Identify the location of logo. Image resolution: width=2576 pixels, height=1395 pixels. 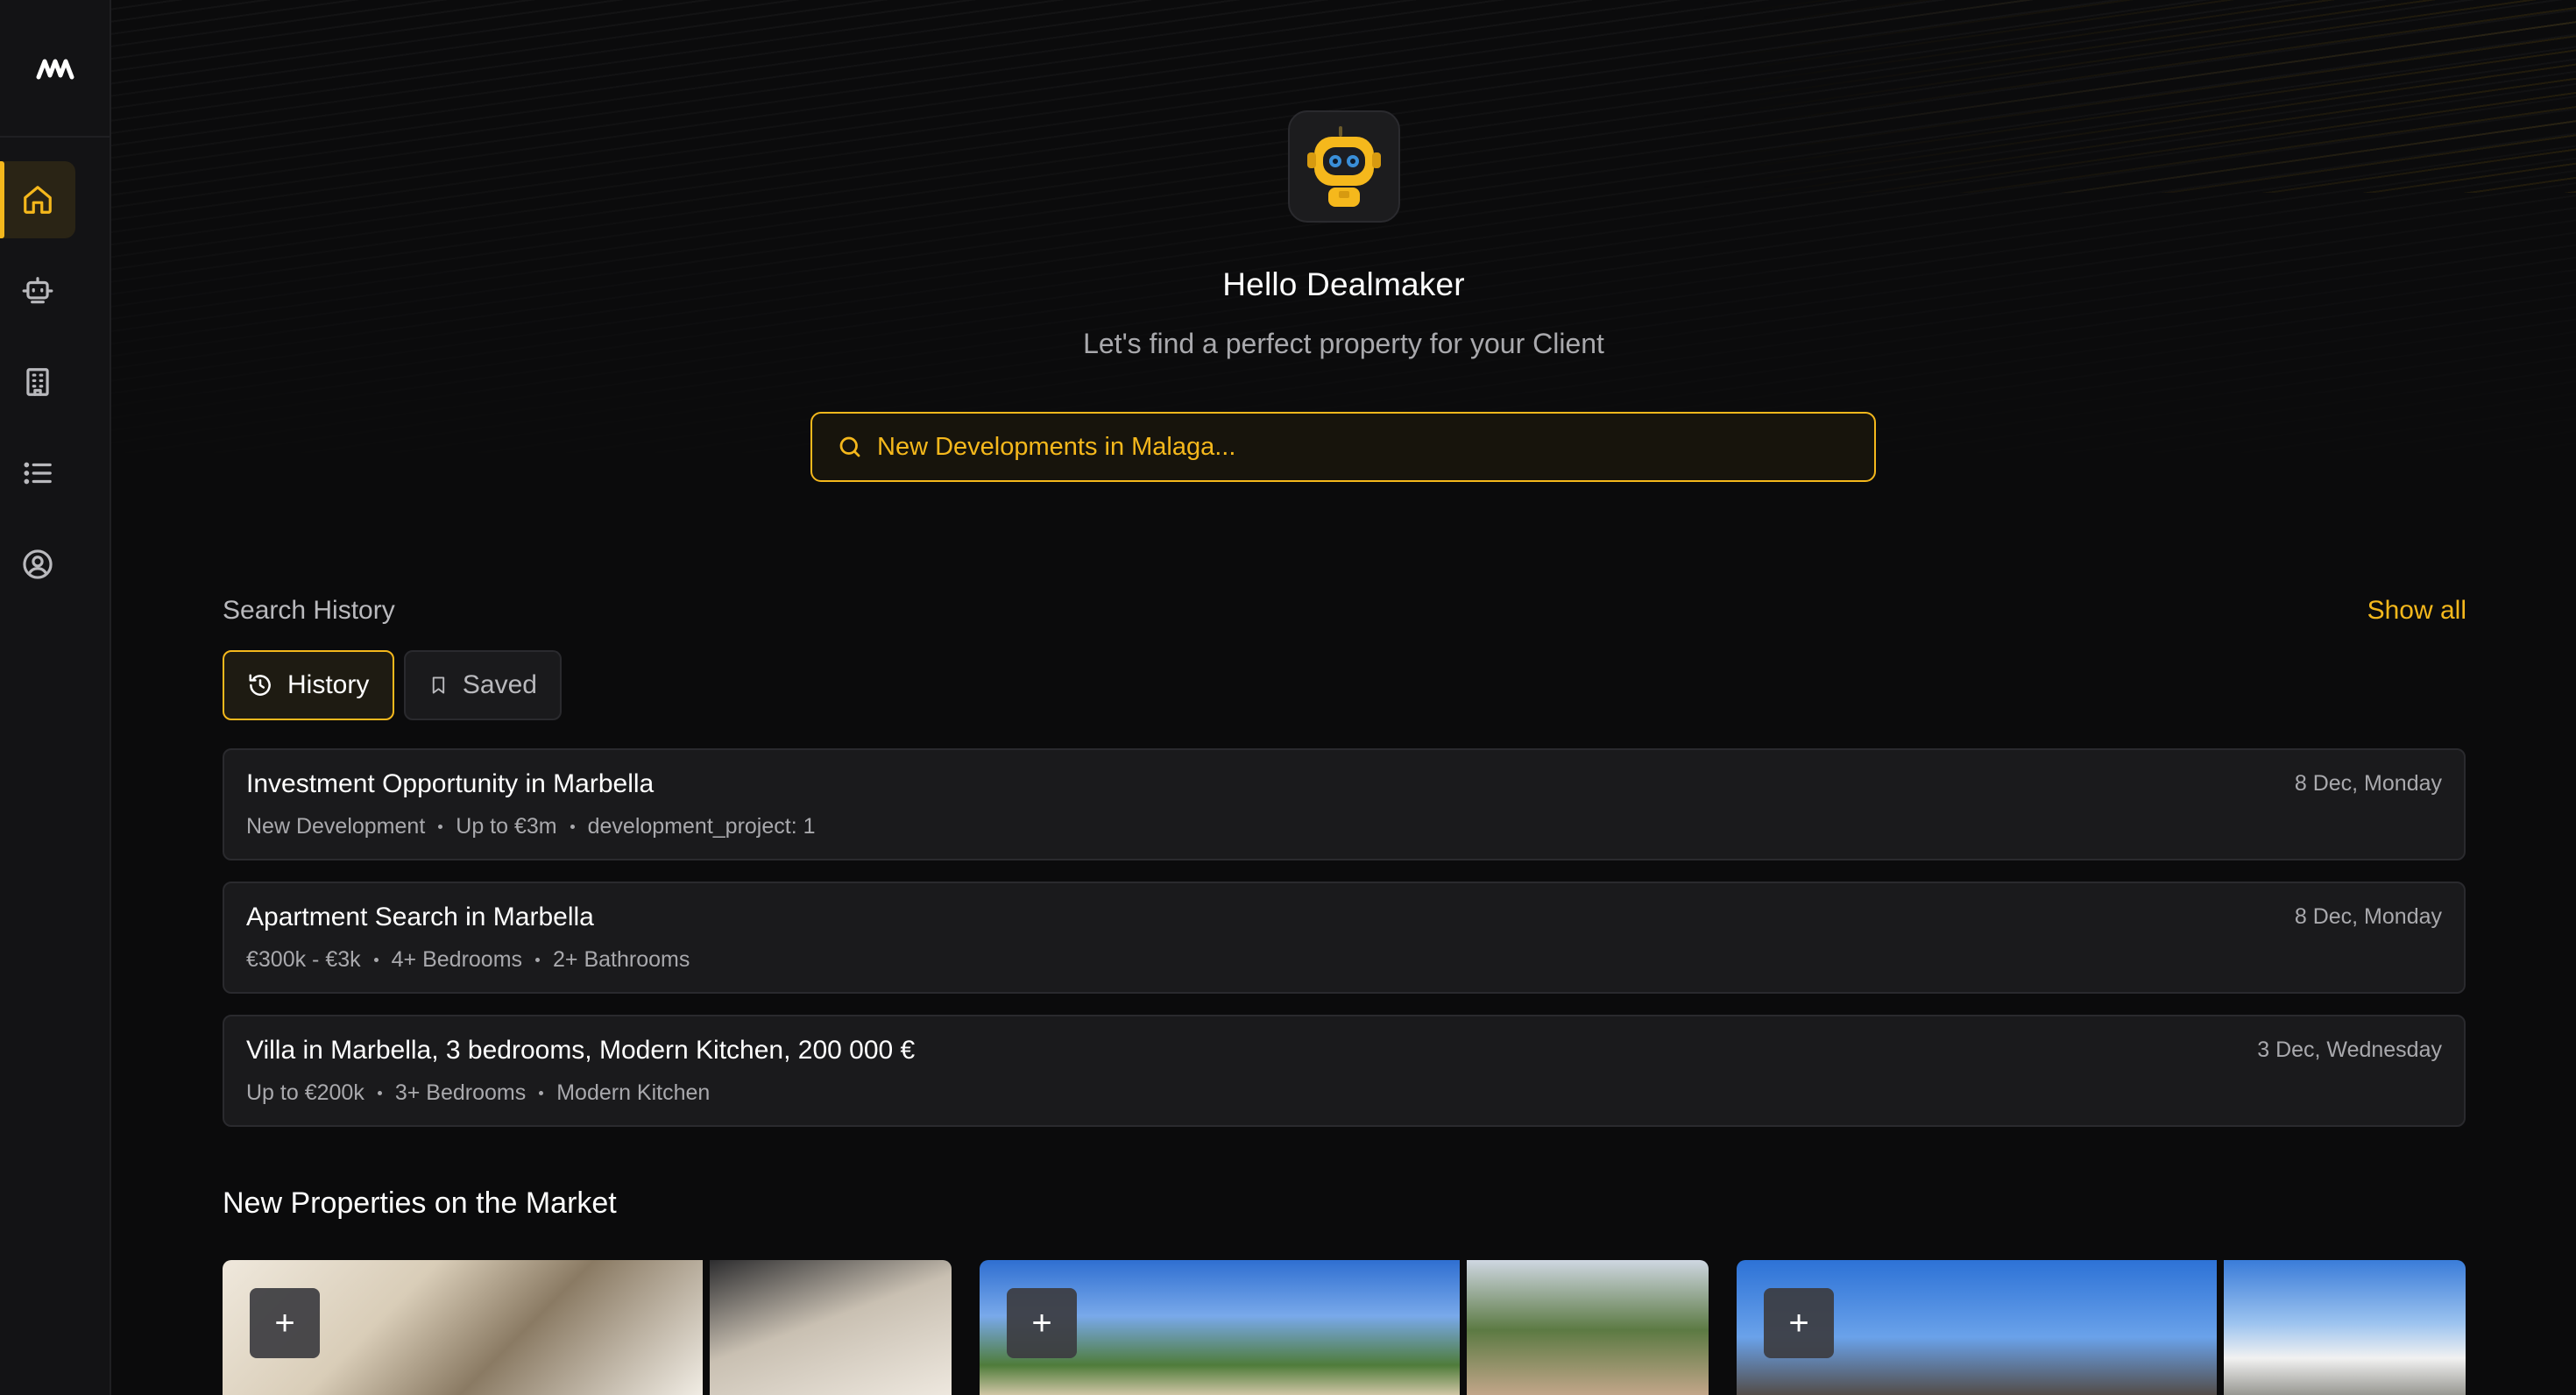
(55, 69).